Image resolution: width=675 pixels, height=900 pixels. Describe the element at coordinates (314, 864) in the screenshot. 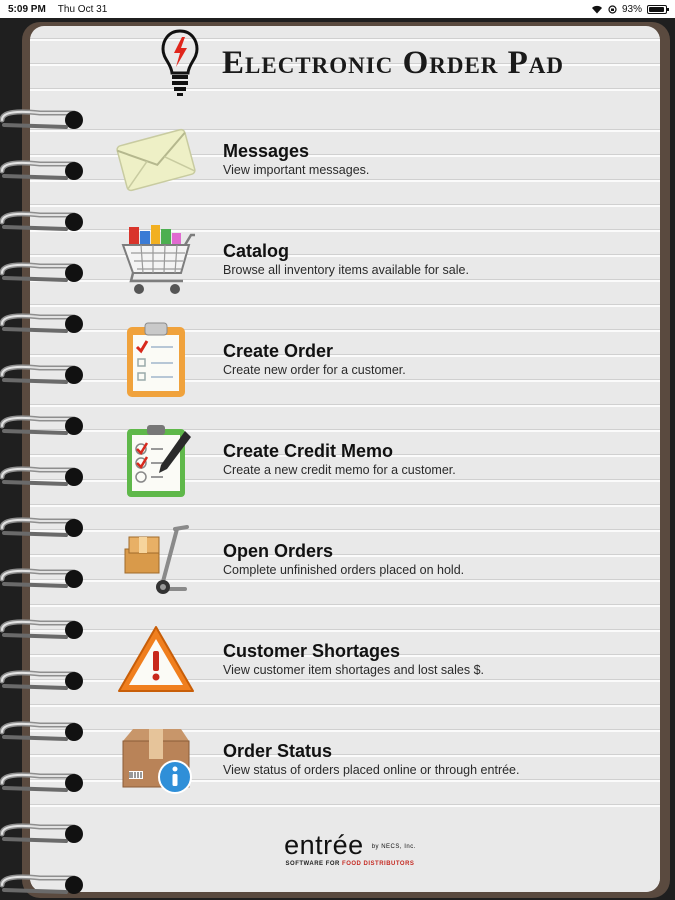

I see `tagline-prefix: SOFTWARE FOR` at that location.